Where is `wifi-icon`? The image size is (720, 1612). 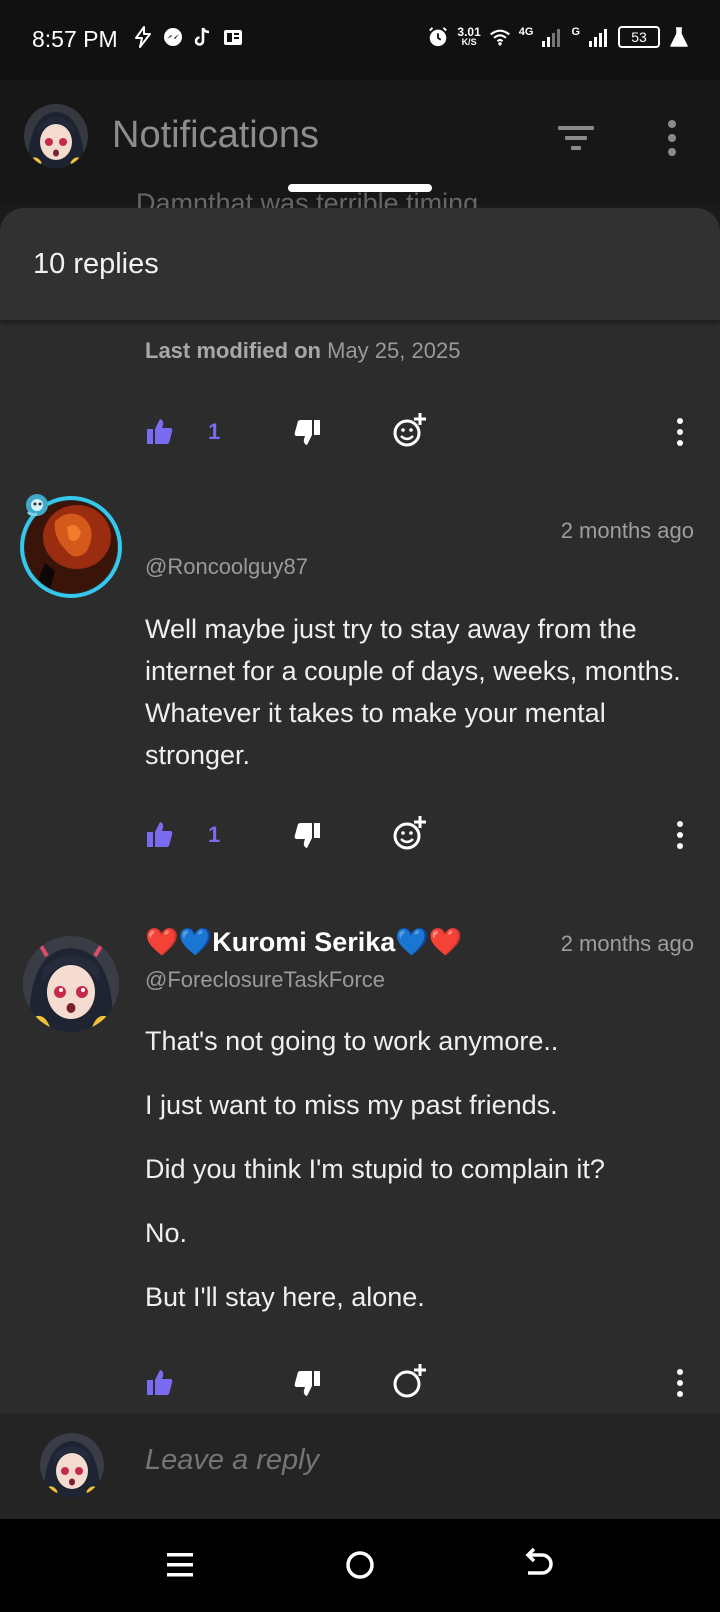 wifi-icon is located at coordinates (500, 37).